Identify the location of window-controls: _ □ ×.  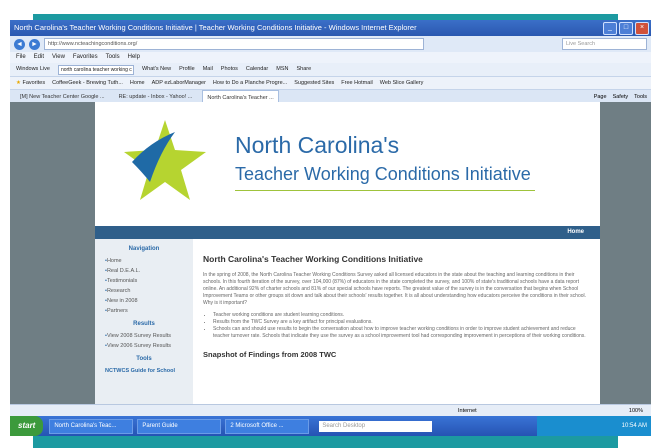
(626, 28).